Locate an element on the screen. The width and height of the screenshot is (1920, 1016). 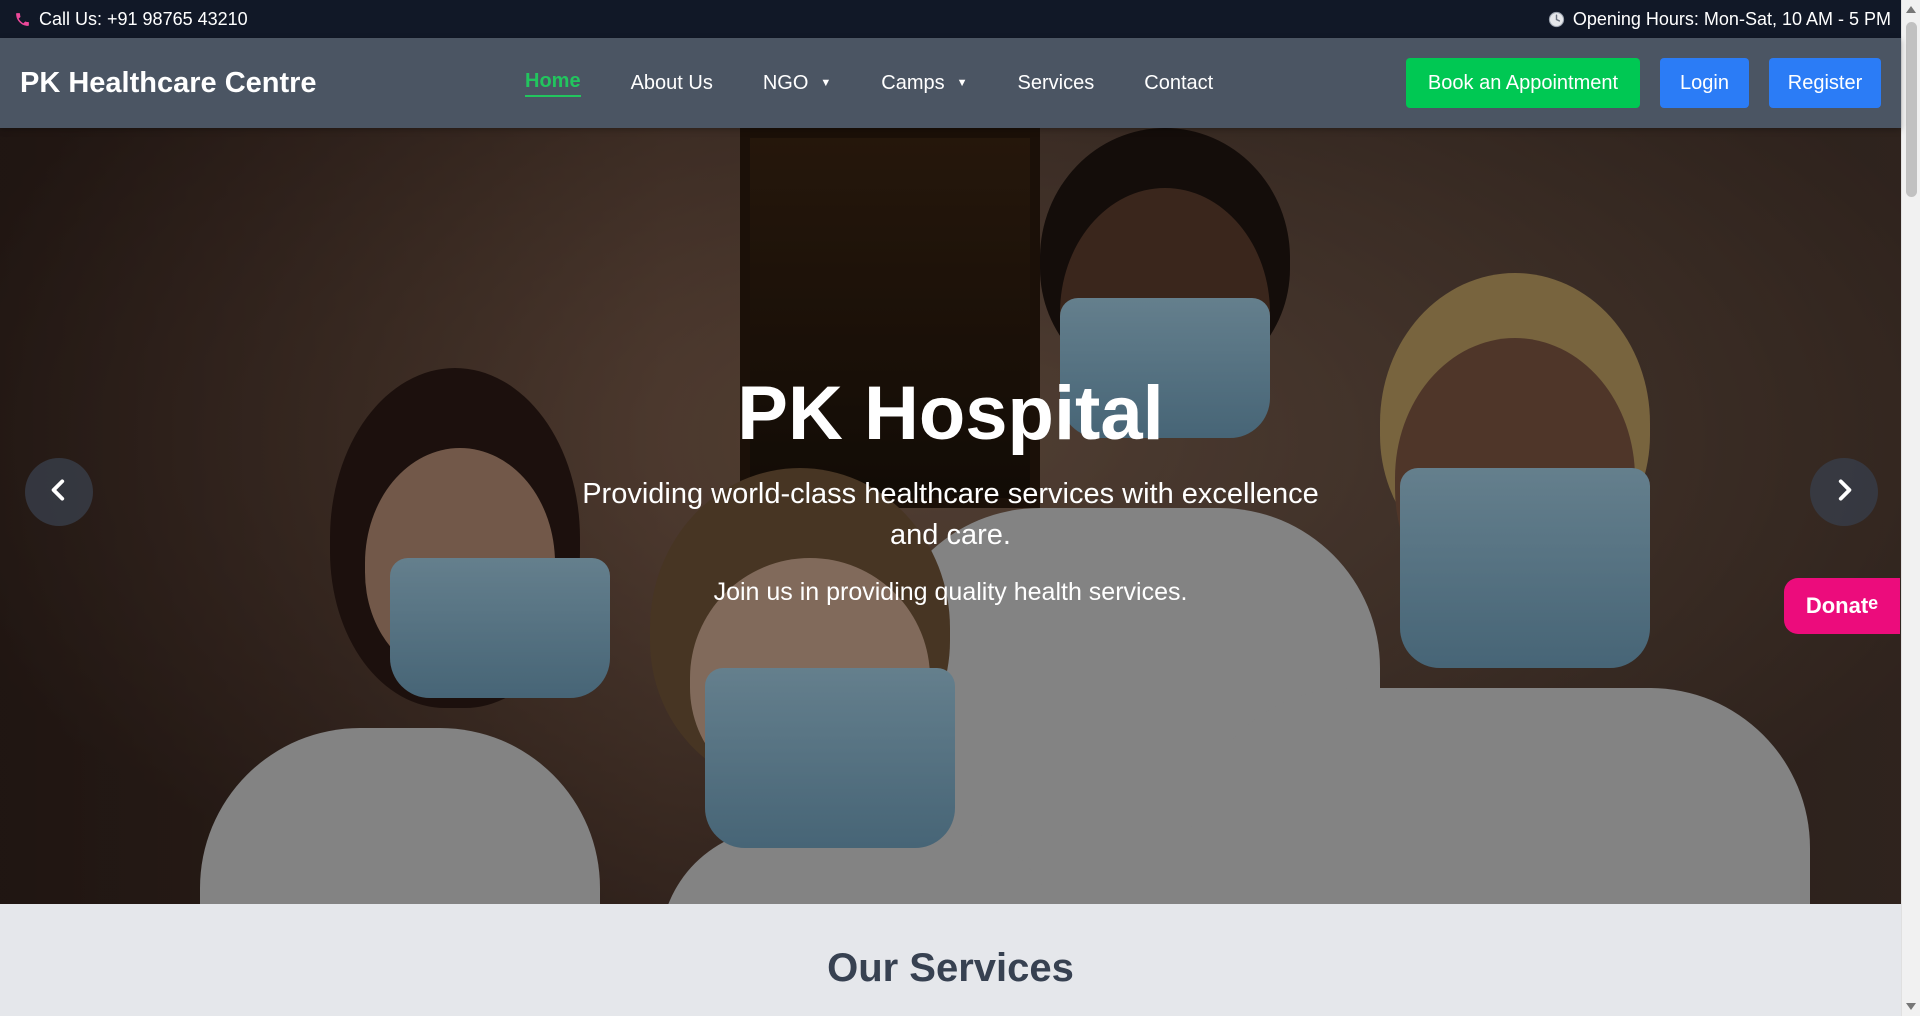
carousel-next-button is located at coordinates (1844, 492).